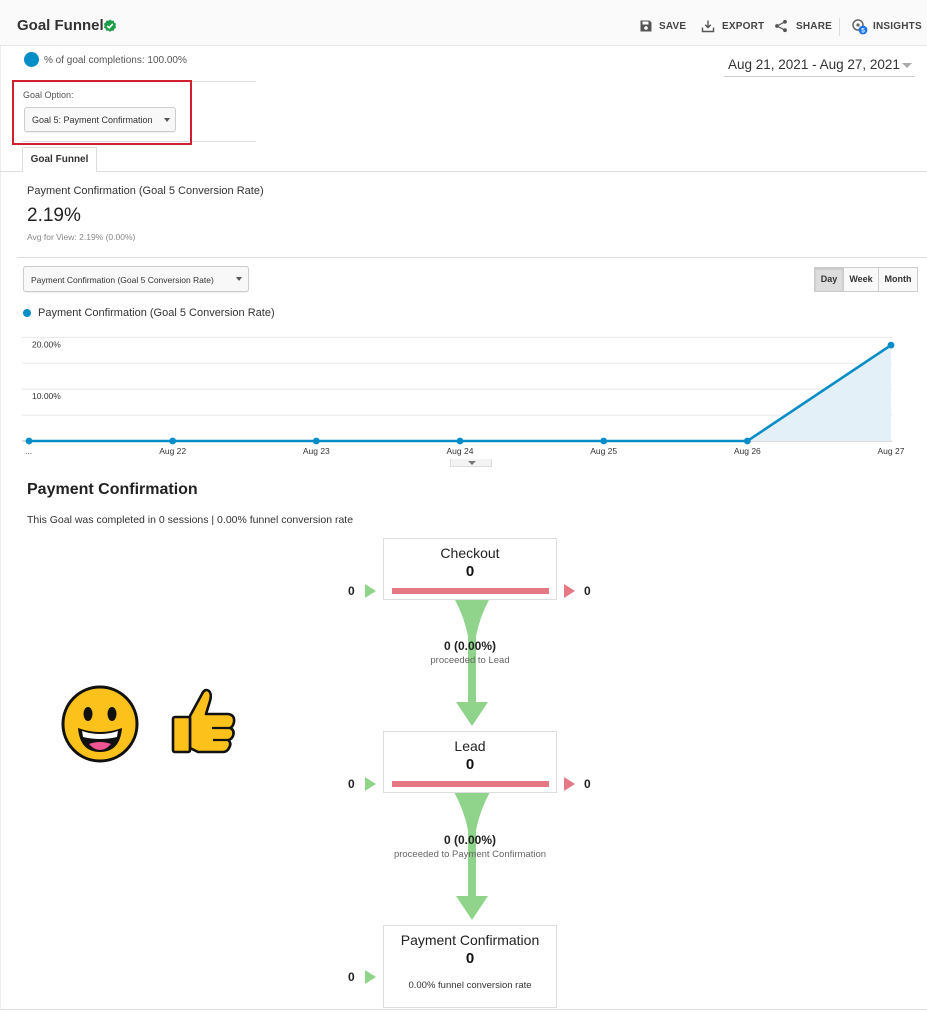 This screenshot has height=1024, width=927. I want to click on chart-collapse-handle, so click(471, 463).